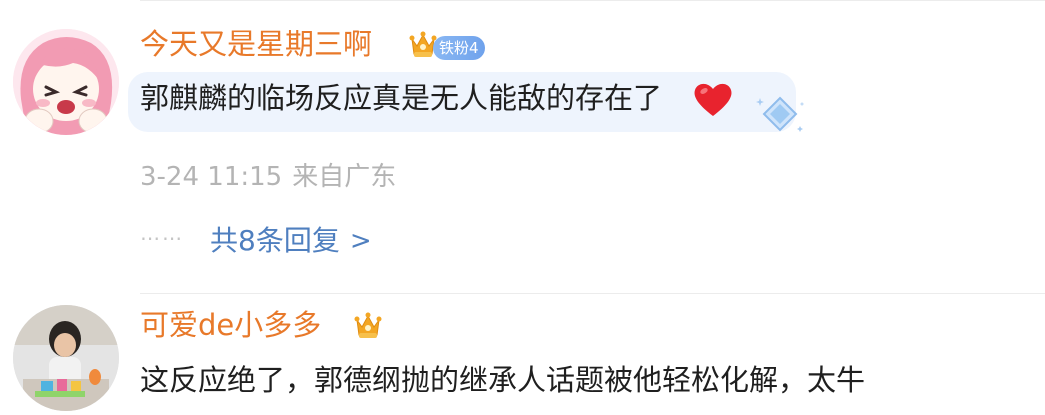  Describe the element at coordinates (256, 44) in the screenshot. I see `username: 今天又是星期三啊` at that location.